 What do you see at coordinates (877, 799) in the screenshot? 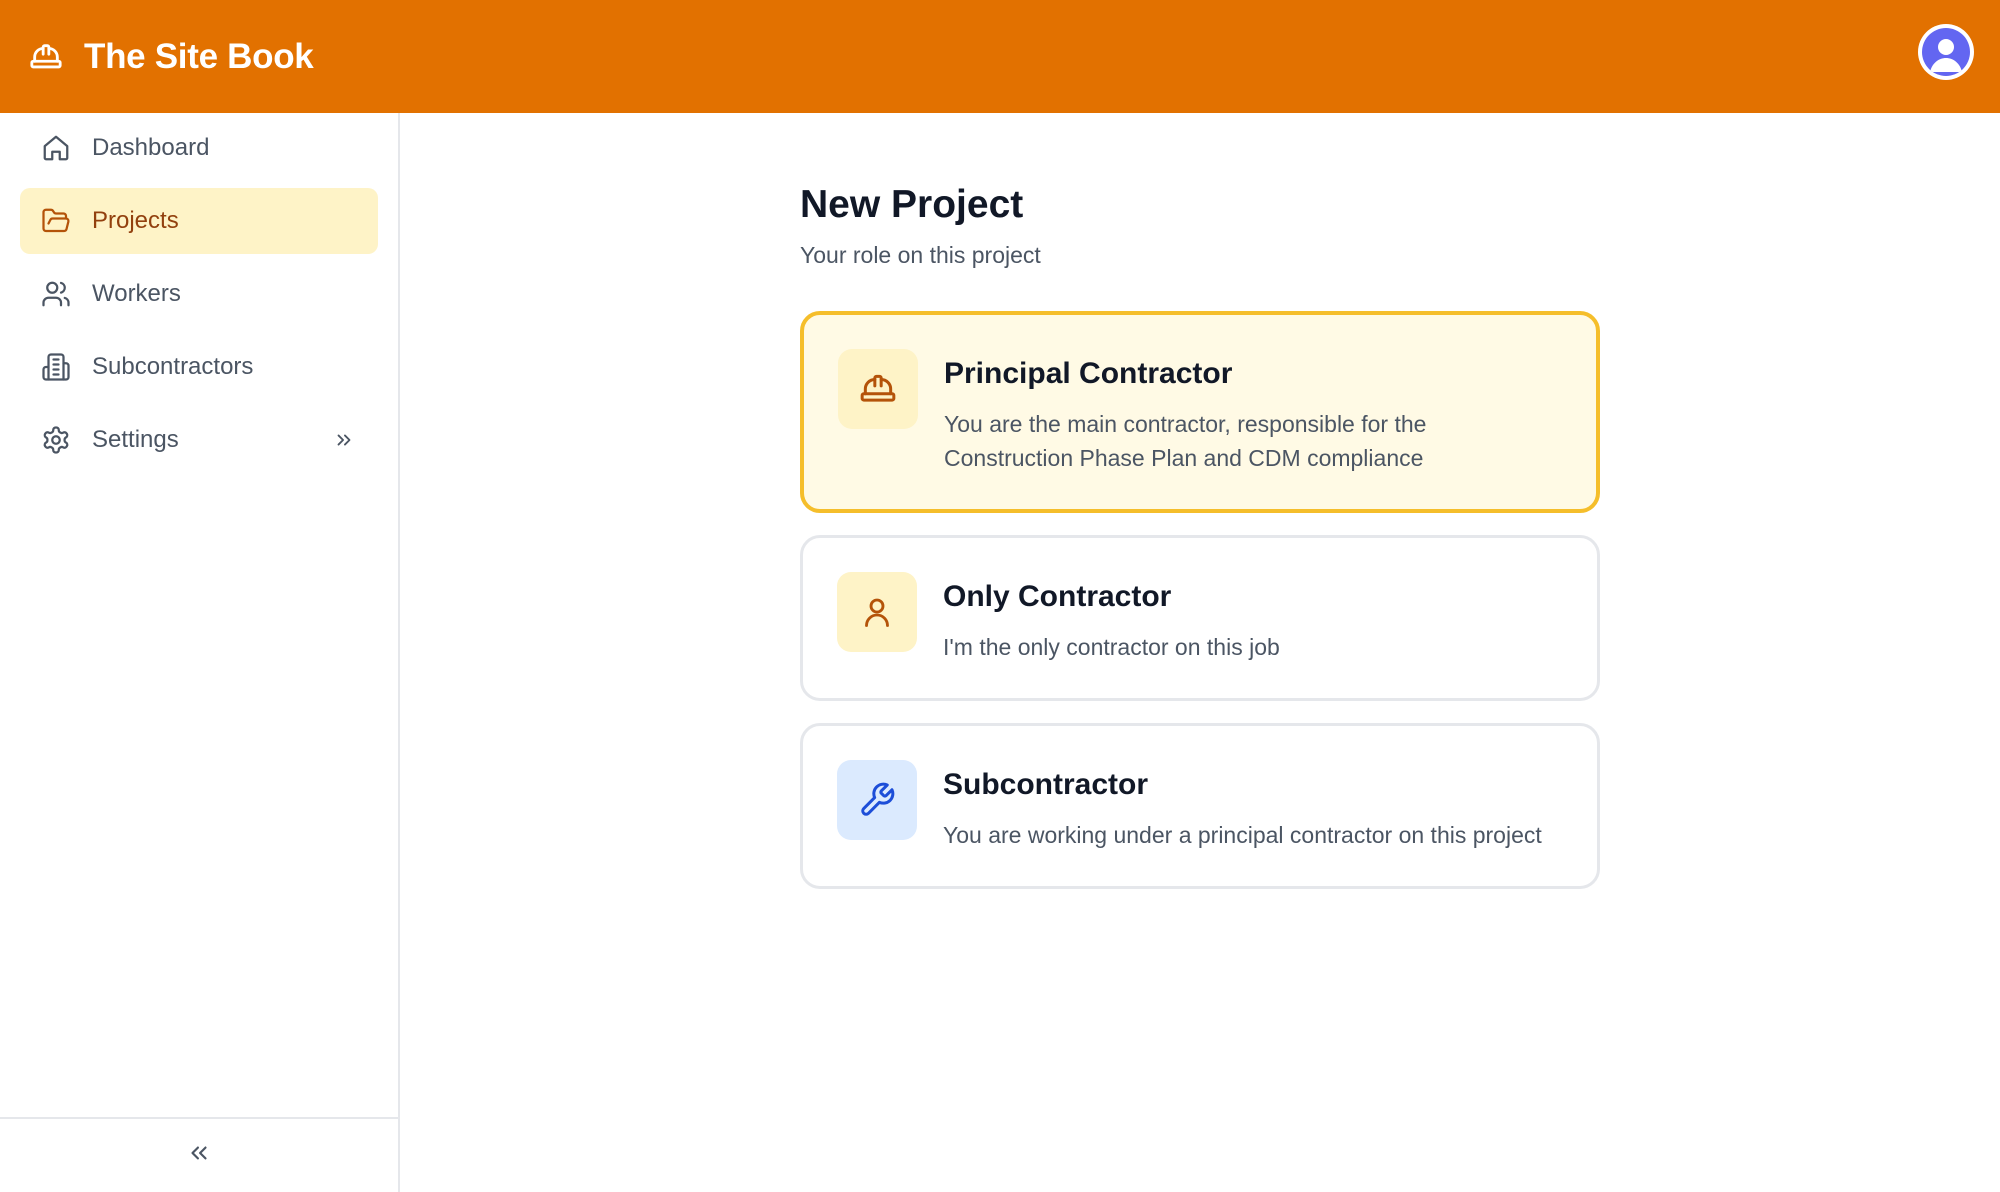
I see `wrench-icon` at bounding box center [877, 799].